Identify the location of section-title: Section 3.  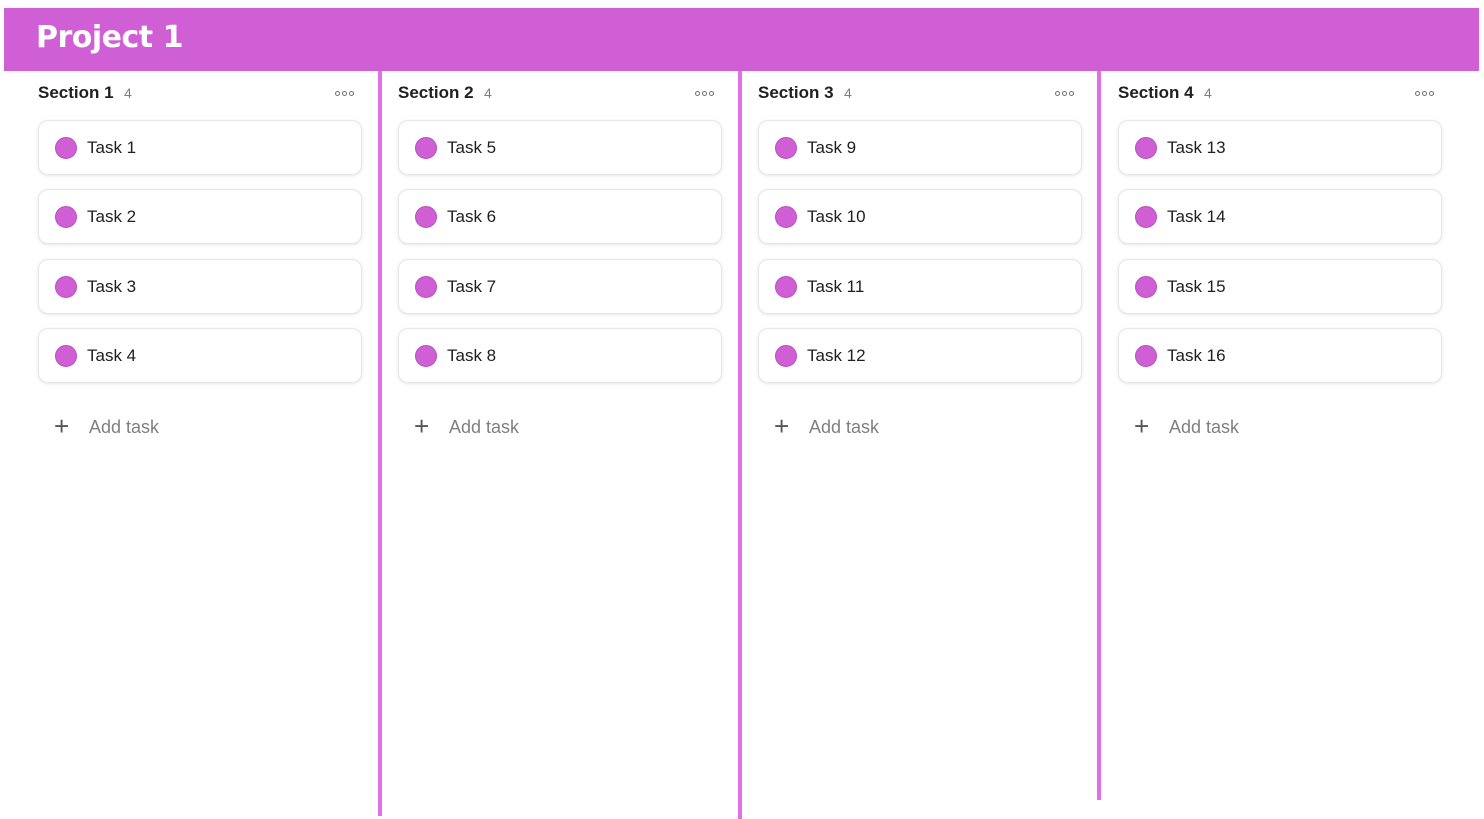
(796, 93).